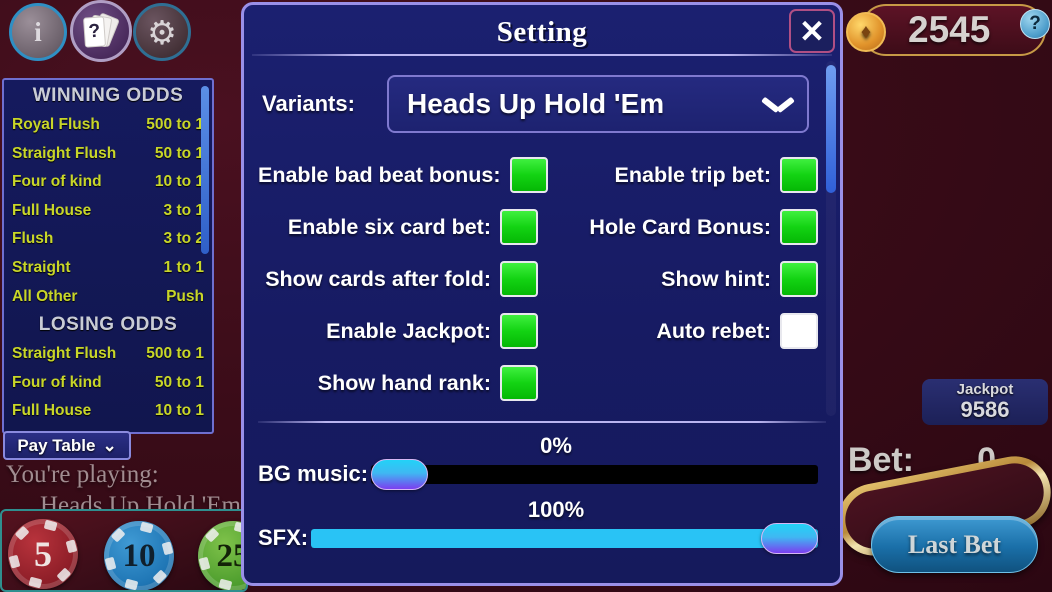  What do you see at coordinates (108, 182) in the screenshot?
I see `winning-odds-row: Four of kind 10 to 1` at bounding box center [108, 182].